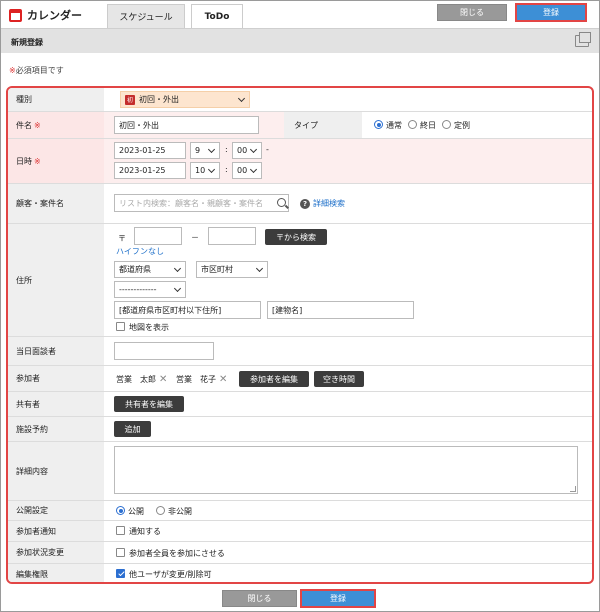 The width and height of the screenshot is (600, 612). What do you see at coordinates (138, 531) in the screenshot?
I see `notify-checkbox: 通知する` at bounding box center [138, 531].